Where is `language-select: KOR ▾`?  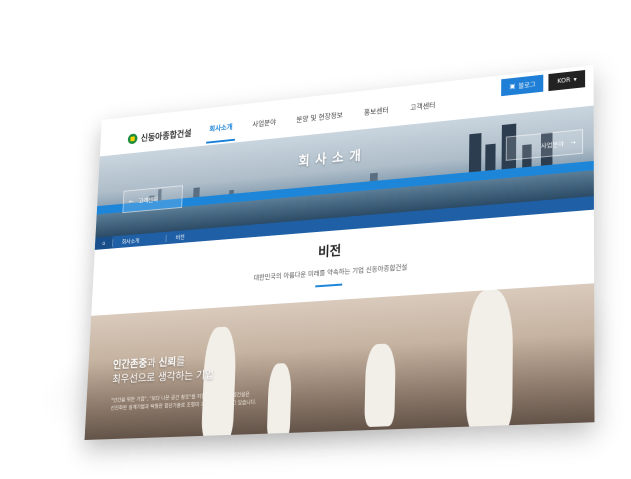
language-select: KOR ▾ is located at coordinates (567, 81).